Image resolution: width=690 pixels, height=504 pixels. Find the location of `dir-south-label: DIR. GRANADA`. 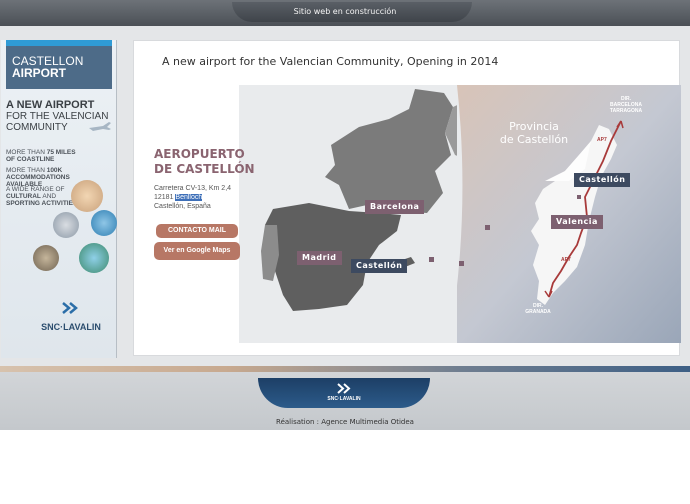

dir-south-label: DIR. GRANADA is located at coordinates (538, 309).